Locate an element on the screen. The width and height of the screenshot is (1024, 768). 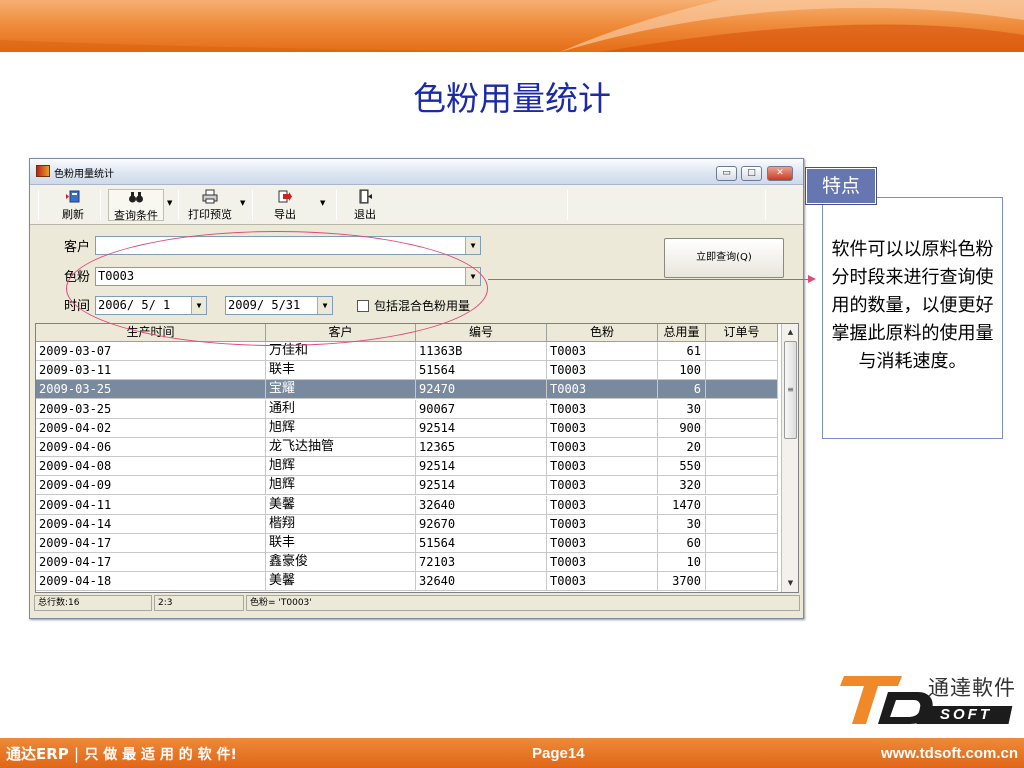
table-row: 2009-04-17 鑫豪俊 72103 T0003 10 is located at coordinates (407, 563).